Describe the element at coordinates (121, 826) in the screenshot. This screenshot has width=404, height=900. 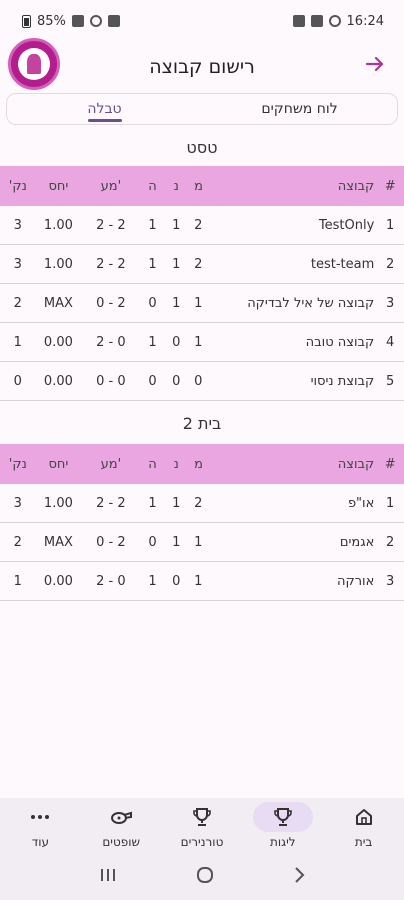
I see `nav-referees: שופטים` at that location.